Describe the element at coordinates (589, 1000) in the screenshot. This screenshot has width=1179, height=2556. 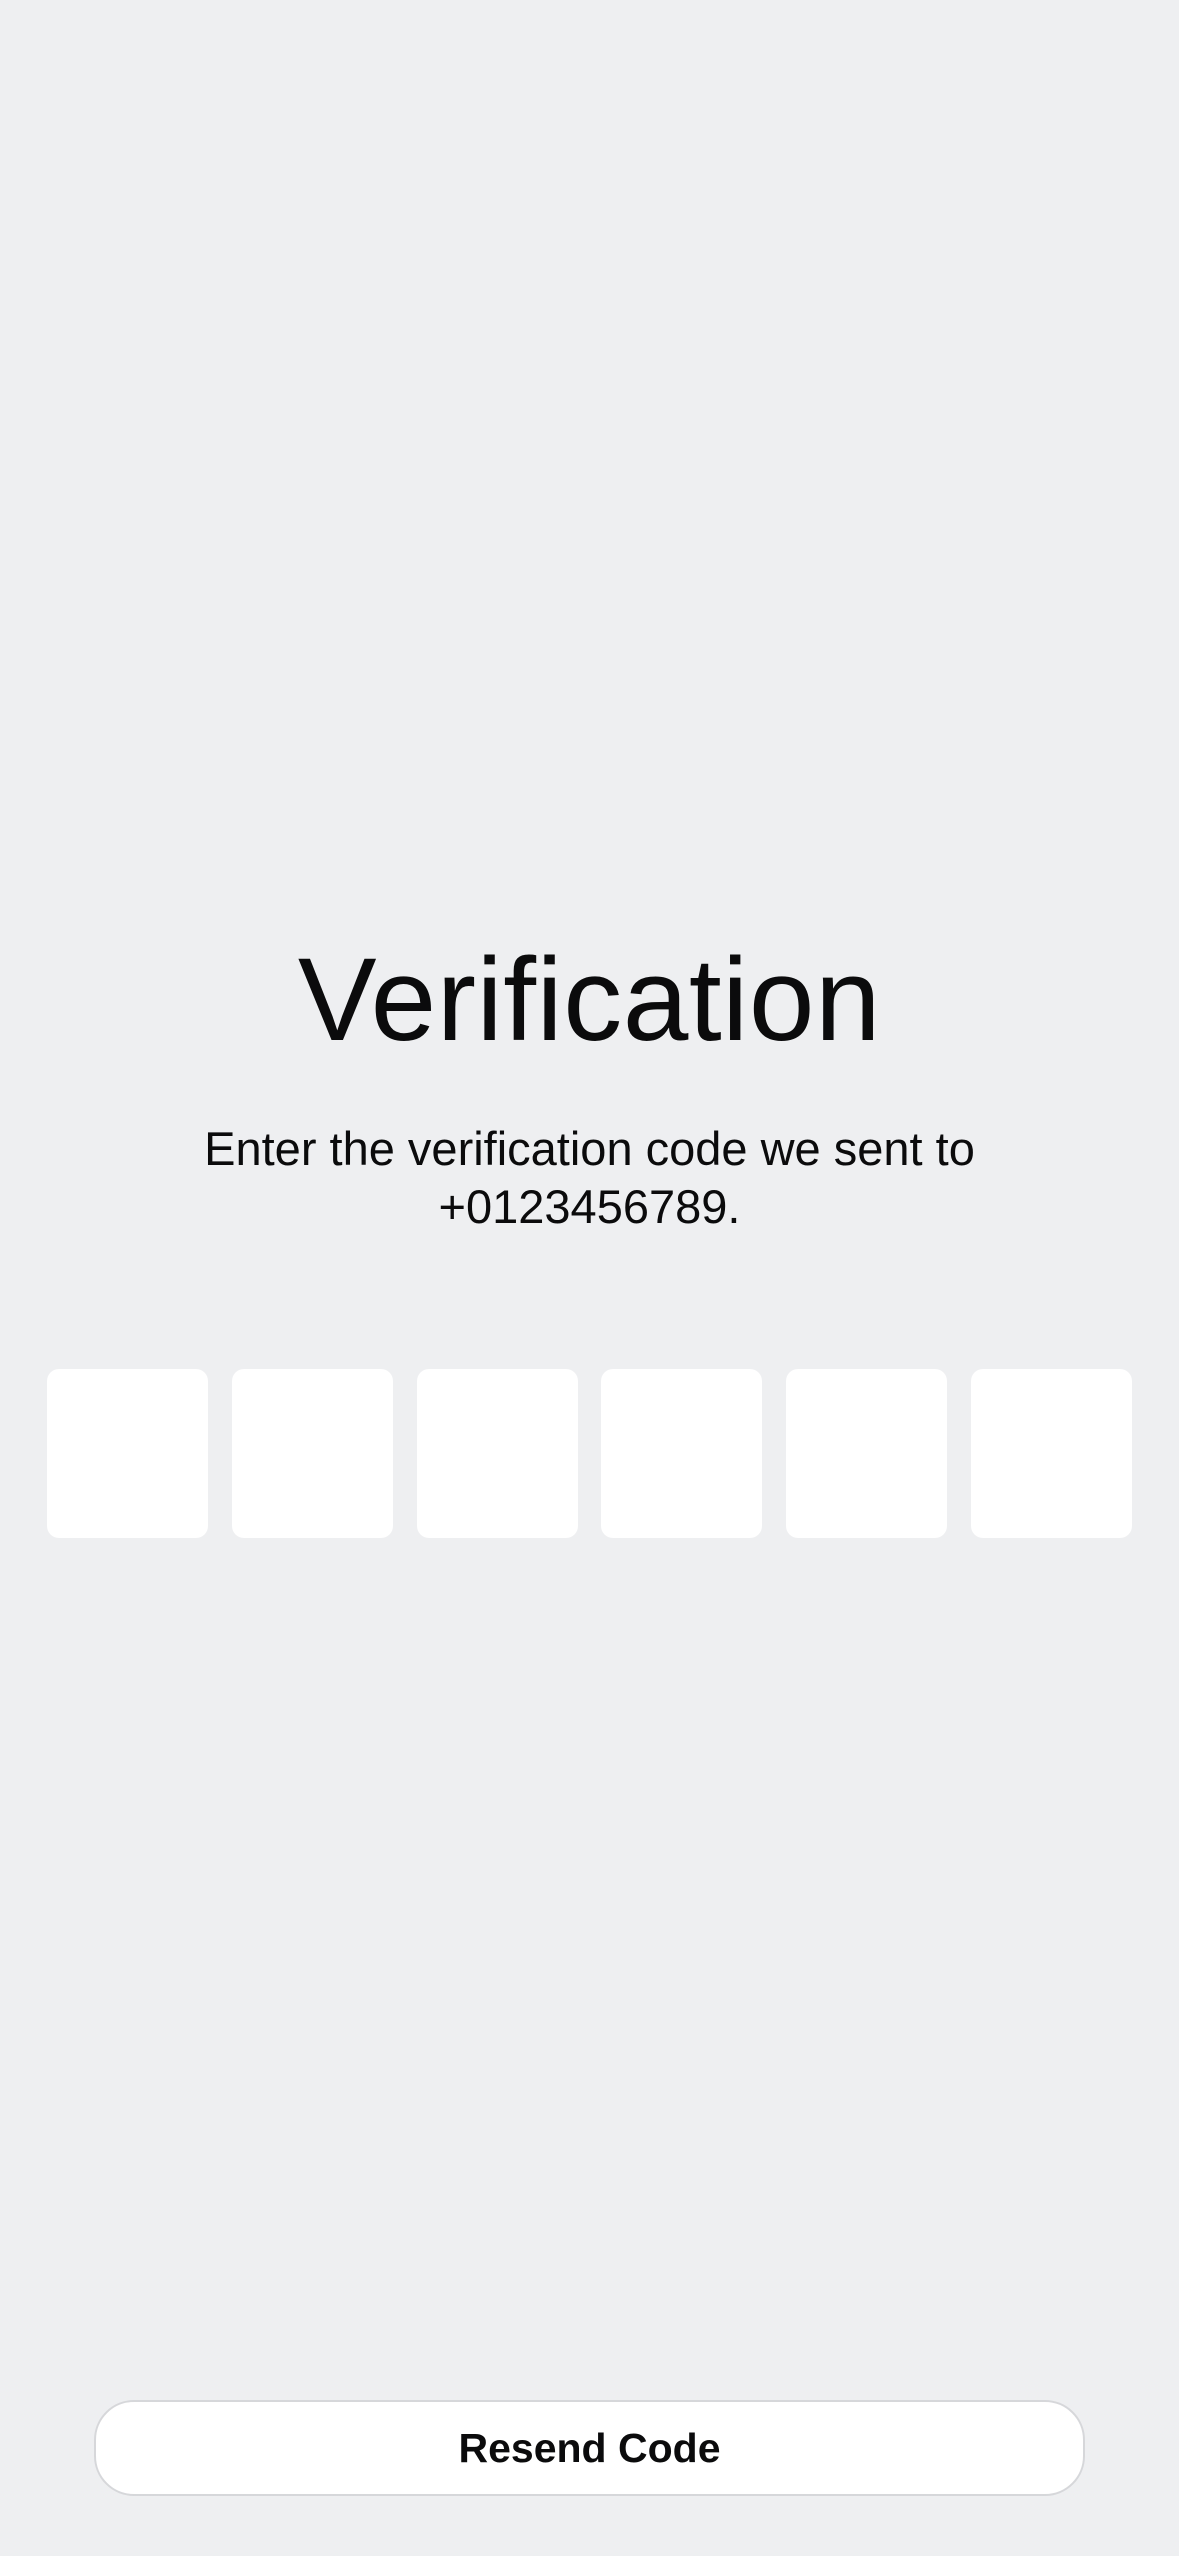
I see `page-title: Verification` at that location.